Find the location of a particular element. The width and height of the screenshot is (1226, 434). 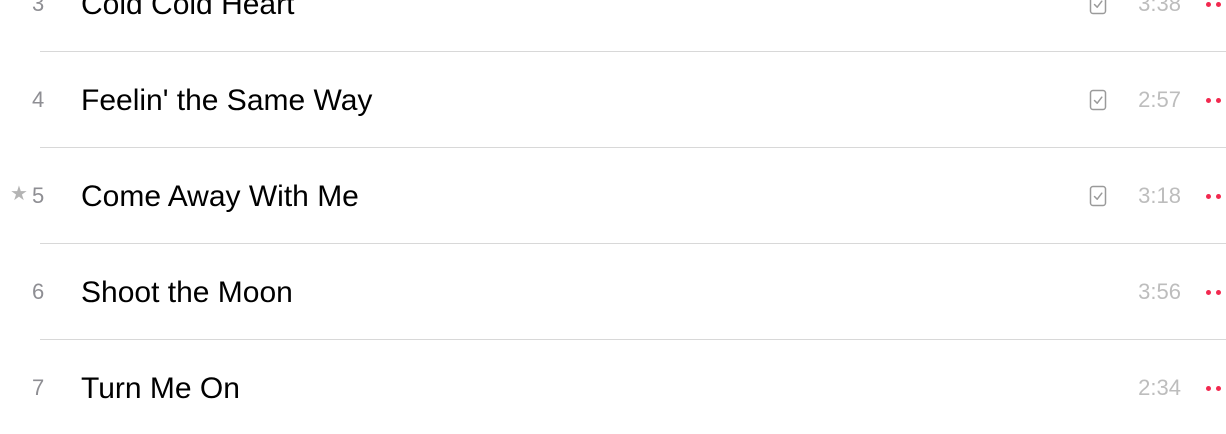

track-duration: 2:34 is located at coordinates (1159, 387).